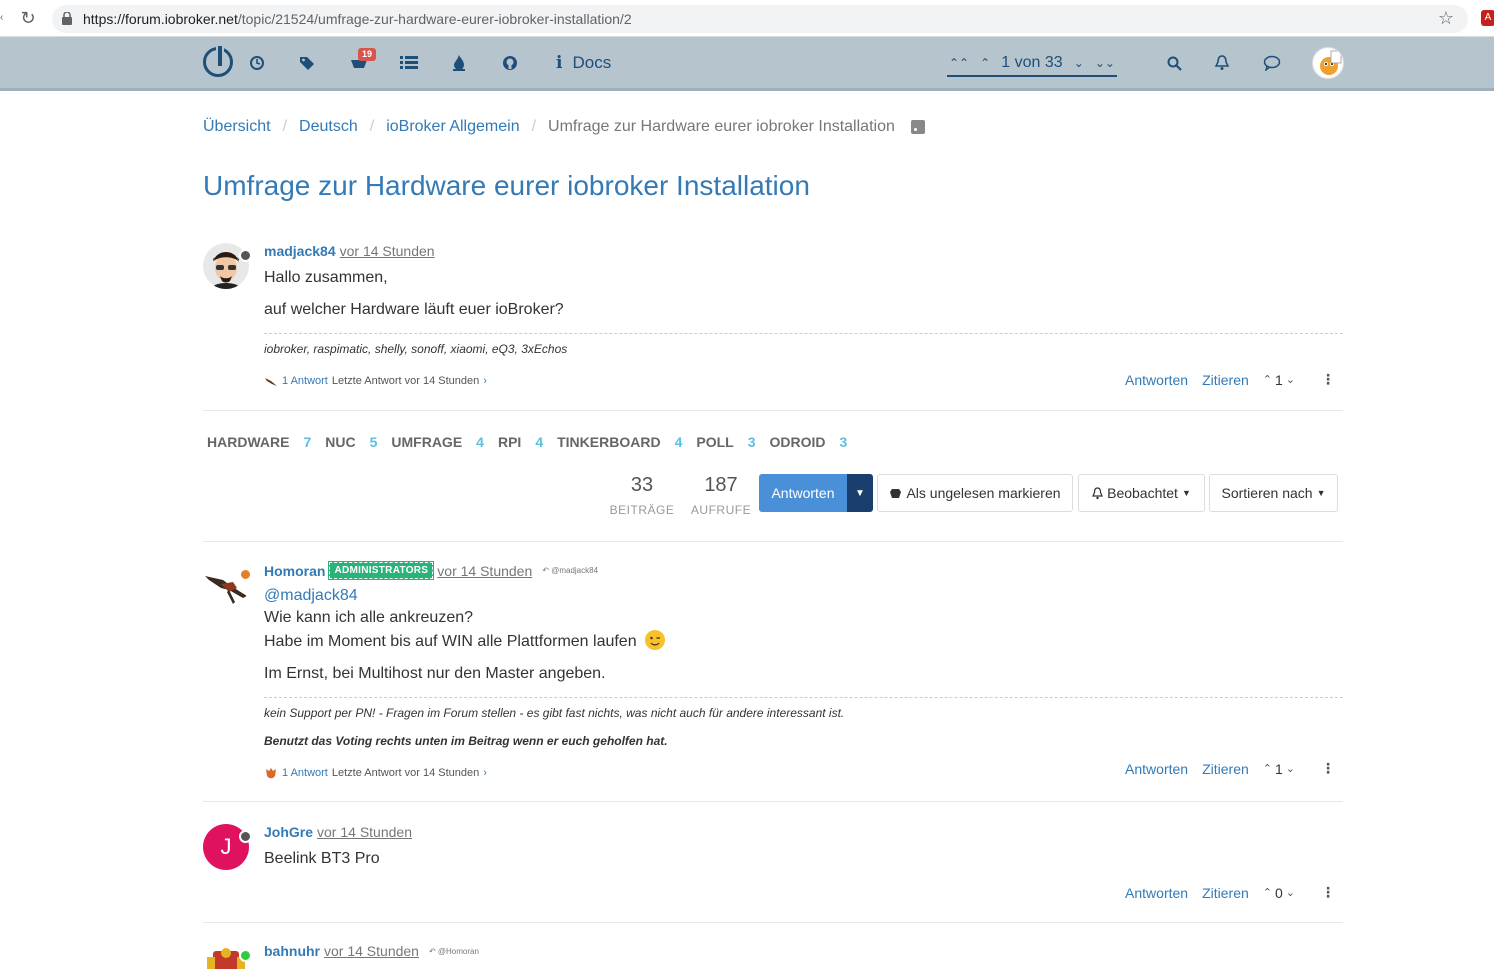 Image resolution: width=1494 pixels, height=969 pixels. I want to click on tag-item: HARDWARE 7, so click(259, 442).